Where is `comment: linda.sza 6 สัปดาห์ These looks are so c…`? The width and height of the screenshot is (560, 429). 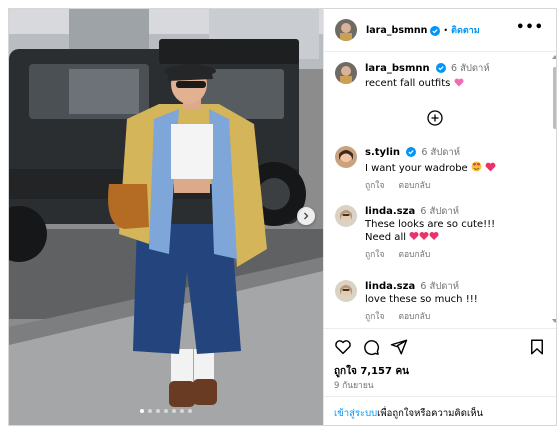 comment: linda.sza 6 สัปดาห์ These looks are so c… is located at coordinates (415, 233).